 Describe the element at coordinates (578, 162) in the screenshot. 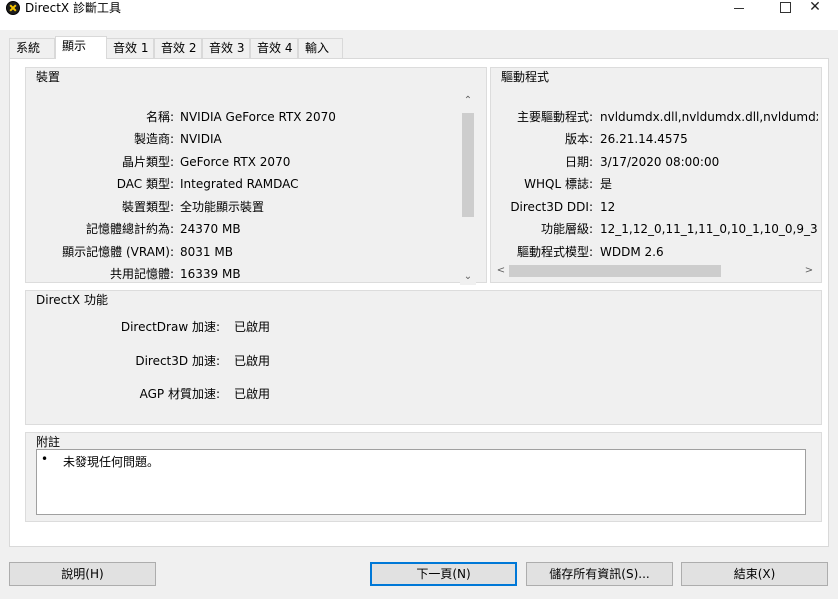

I see `driver-label-date: 日期:` at that location.